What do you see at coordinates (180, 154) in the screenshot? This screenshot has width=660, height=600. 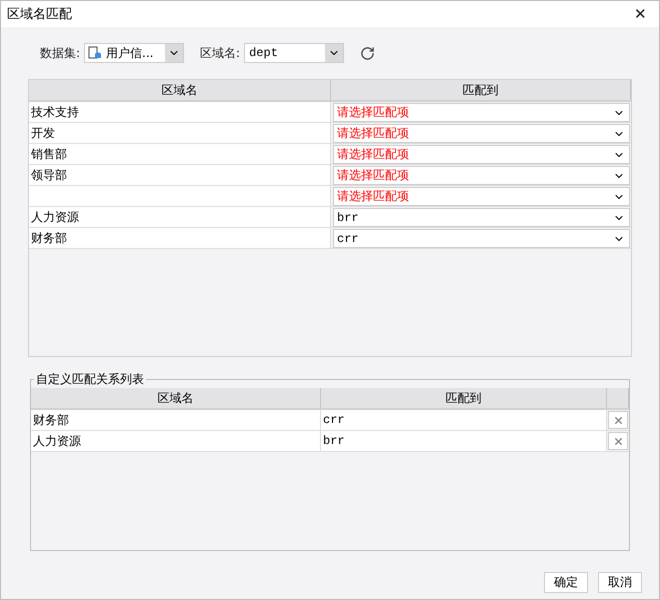 I see `table-cell: 销售部` at bounding box center [180, 154].